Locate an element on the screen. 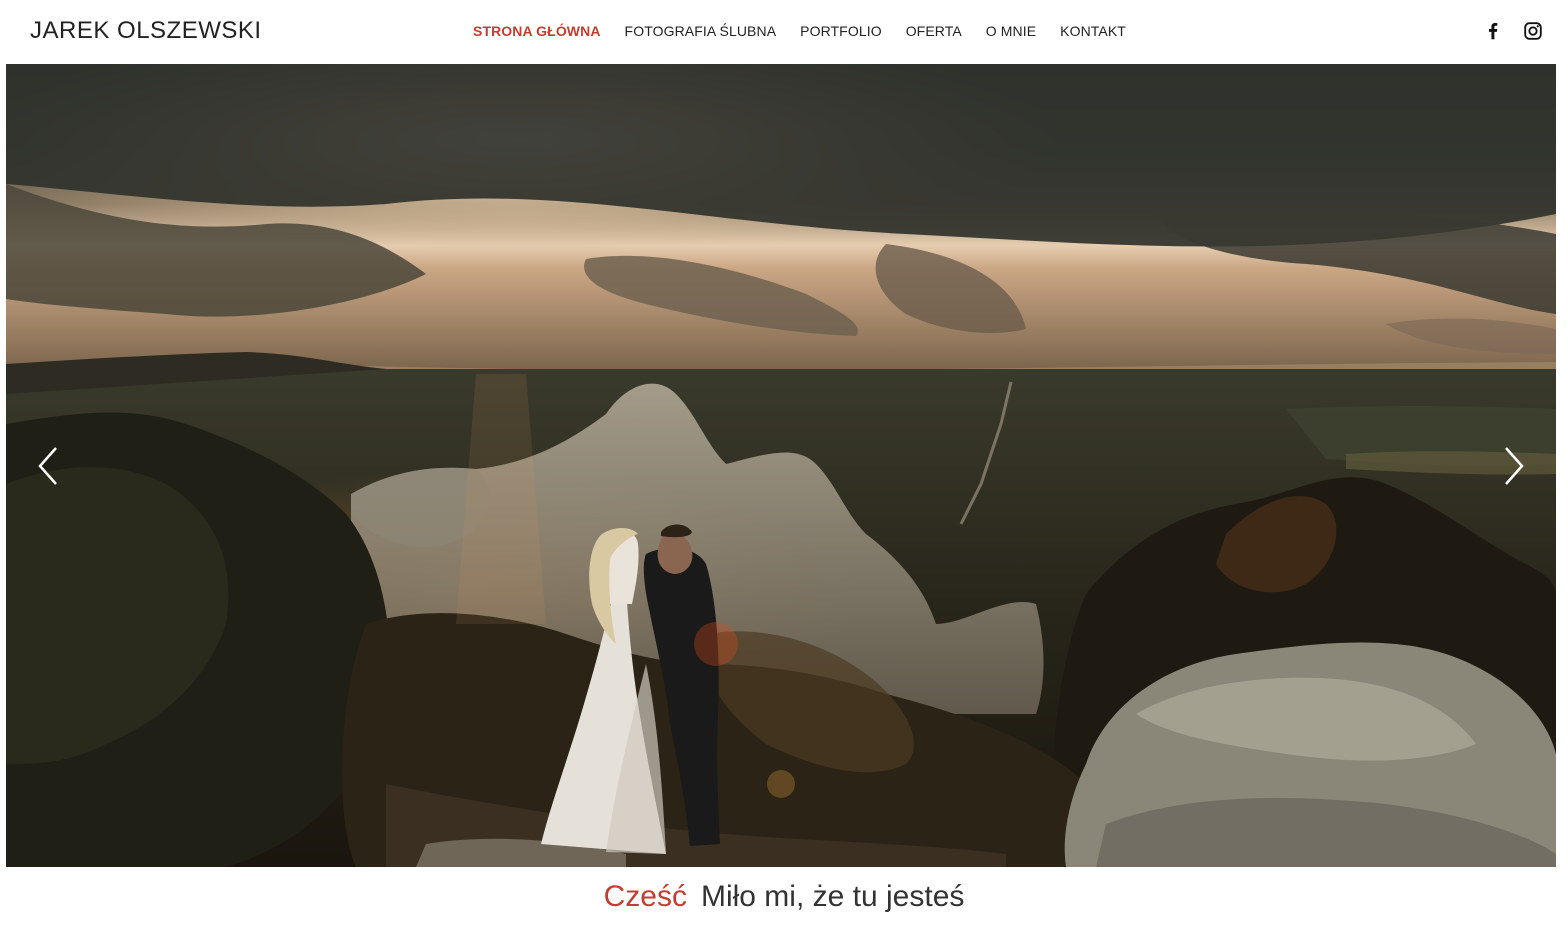 This screenshot has height=942, width=1568. nav-item-portfolio: PORTFOLIO is located at coordinates (841, 31).